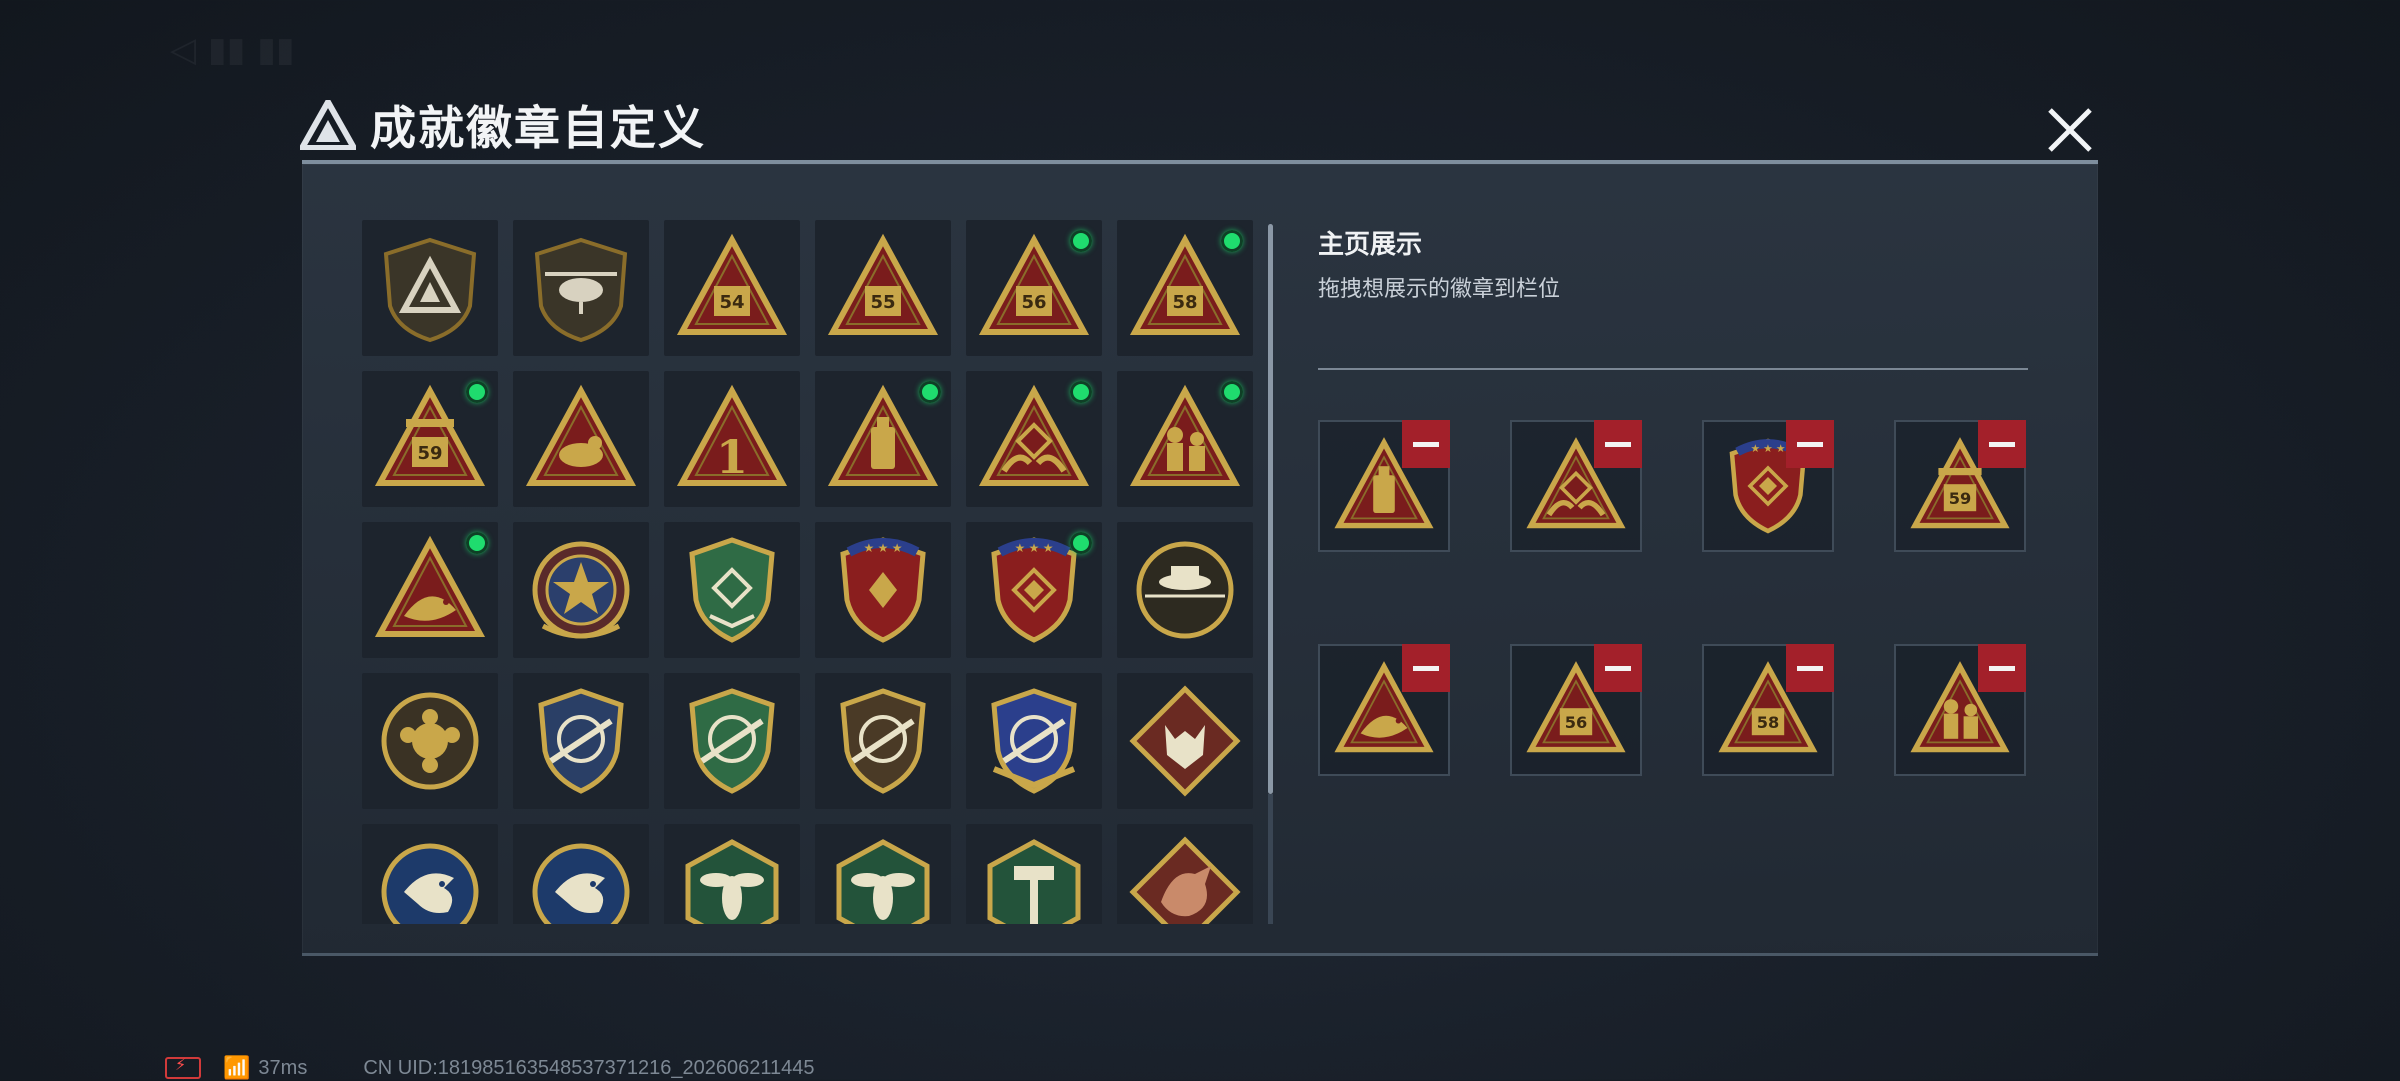 This screenshot has width=2400, height=1081. I want to click on svg-text: 54, so click(731, 302).